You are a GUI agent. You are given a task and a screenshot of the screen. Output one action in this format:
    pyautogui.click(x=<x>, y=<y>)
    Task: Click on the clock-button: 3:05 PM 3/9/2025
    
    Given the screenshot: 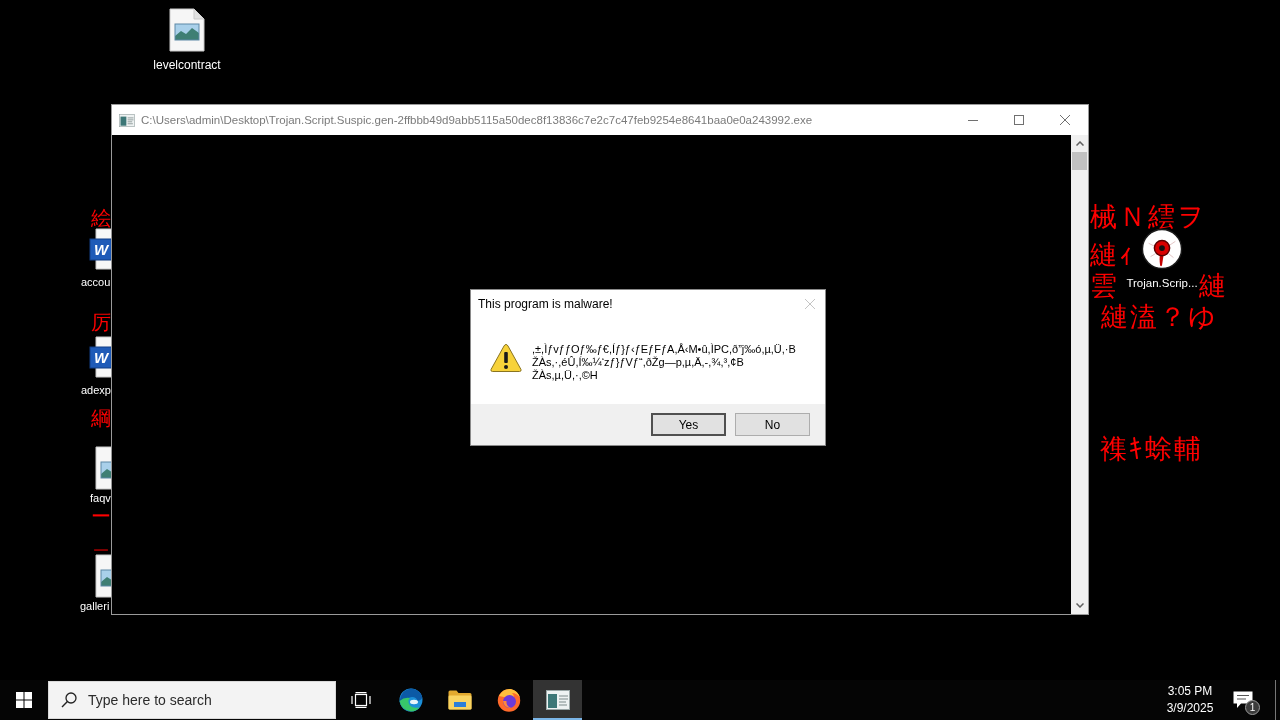 What is the action you would take?
    pyautogui.click(x=1190, y=700)
    